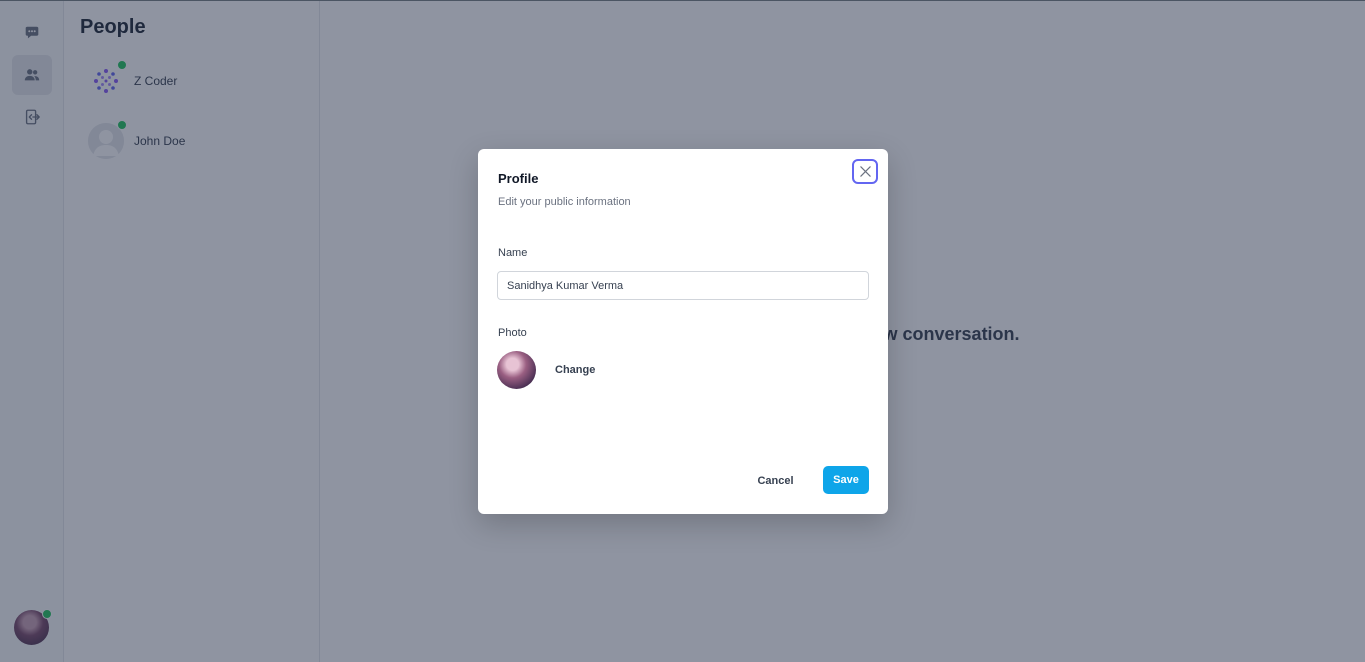  What do you see at coordinates (683, 285) in the screenshot?
I see `name-field` at bounding box center [683, 285].